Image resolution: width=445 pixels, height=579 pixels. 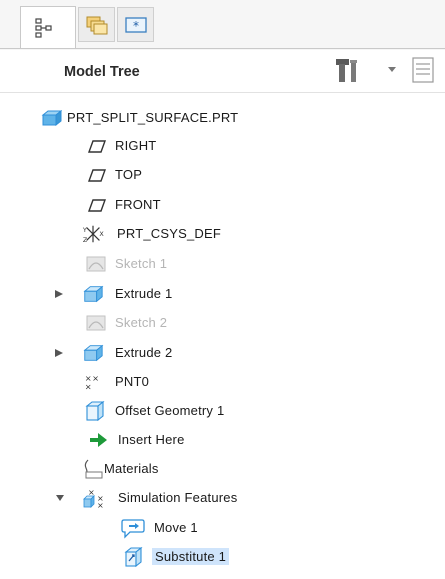 What do you see at coordinates (132, 381) in the screenshot?
I see `tree-item-label: PNT0` at bounding box center [132, 381].